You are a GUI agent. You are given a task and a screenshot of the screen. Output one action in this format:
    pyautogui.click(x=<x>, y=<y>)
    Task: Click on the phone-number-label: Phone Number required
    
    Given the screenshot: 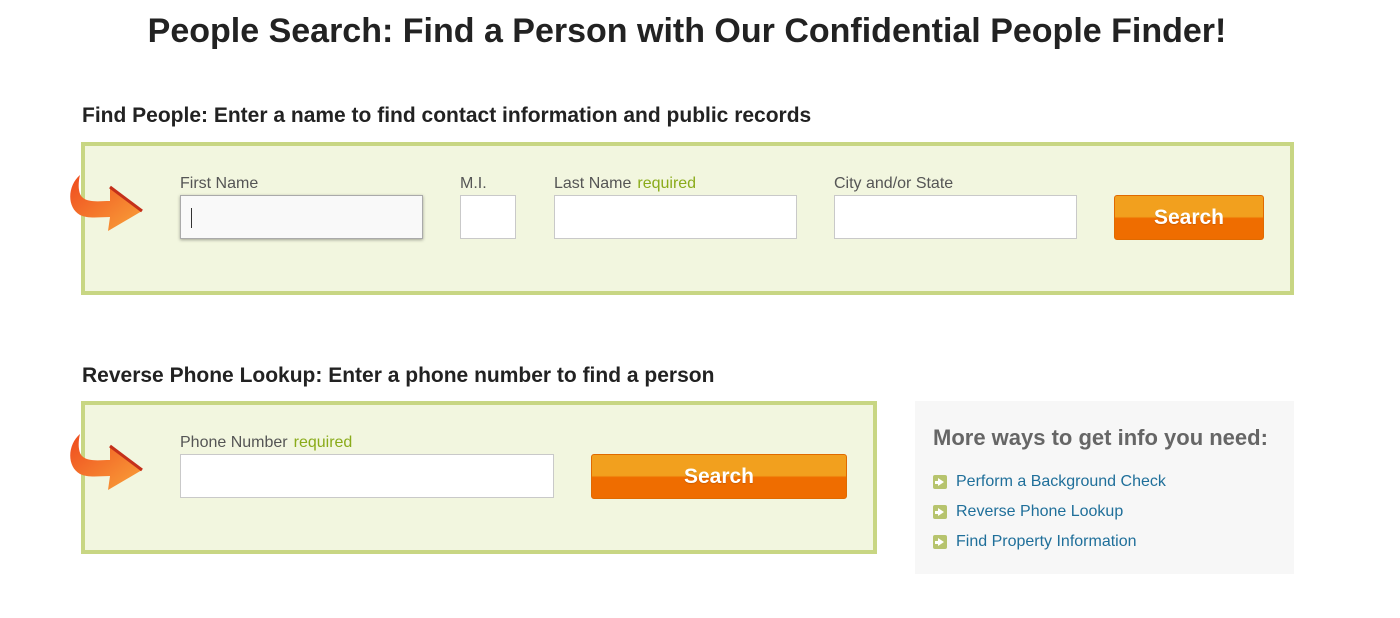 What is the action you would take?
    pyautogui.click(x=266, y=443)
    